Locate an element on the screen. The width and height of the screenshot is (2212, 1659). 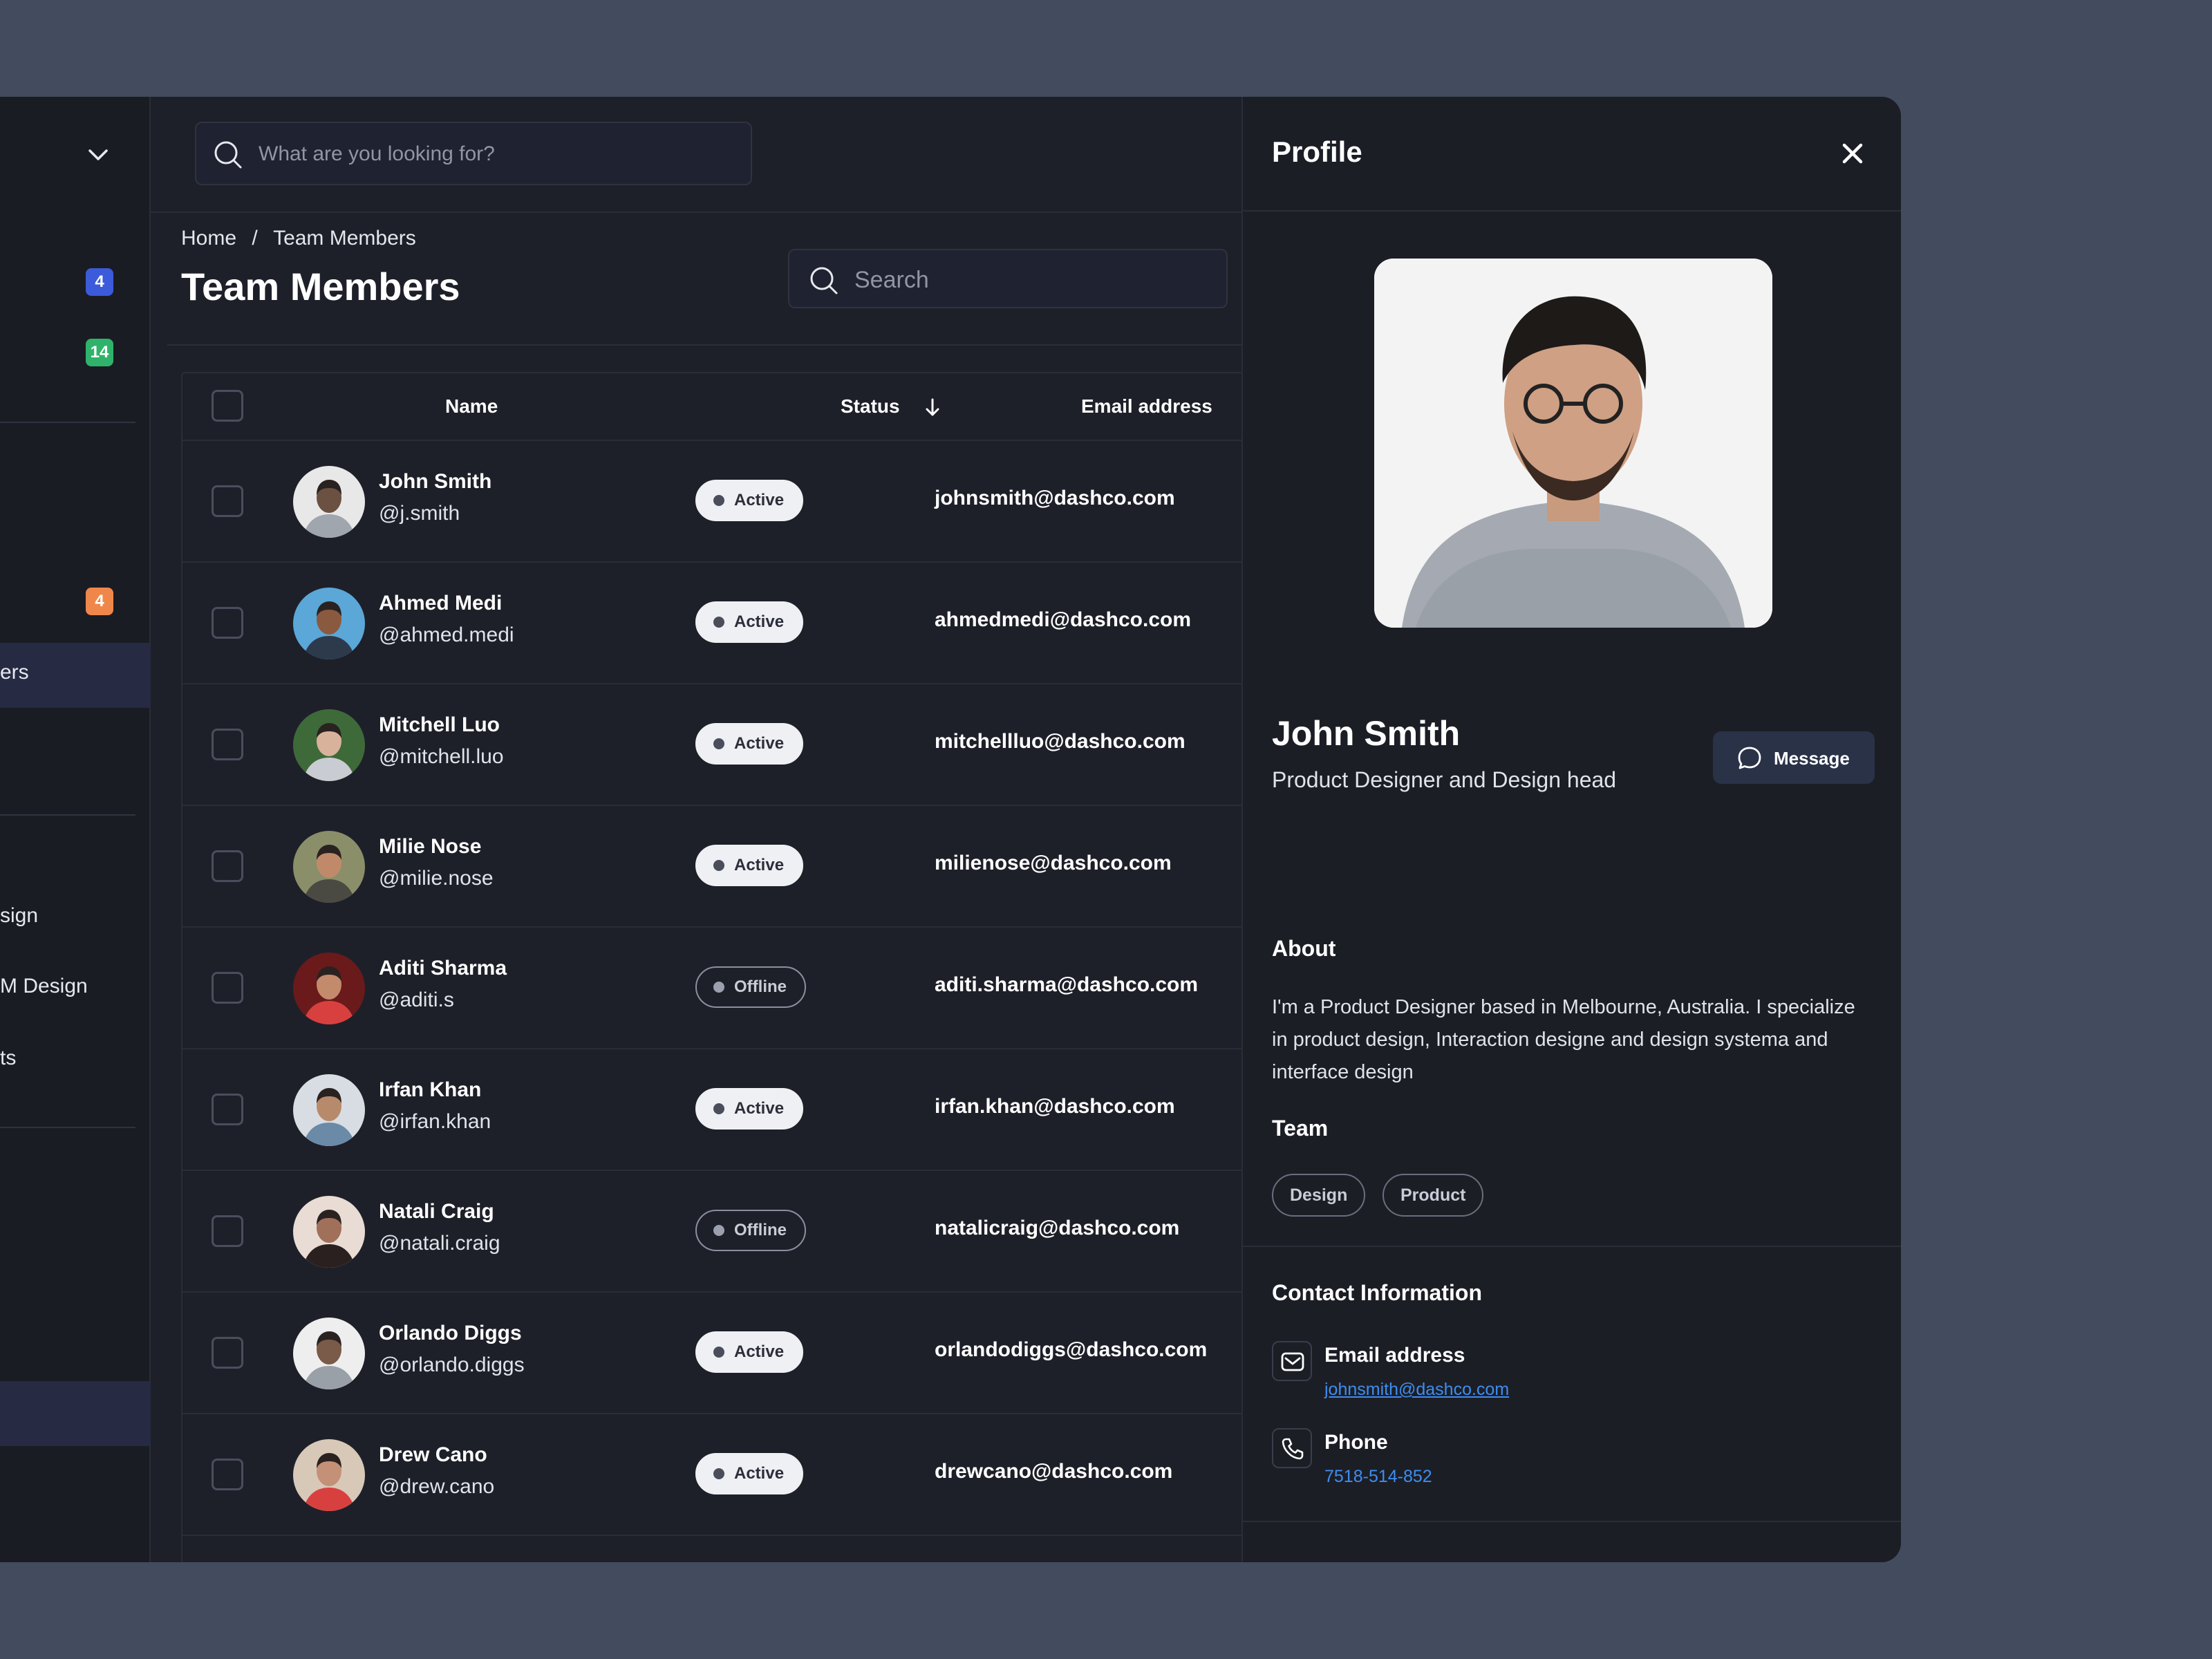
member-email: johnsmith@dashco.com is located at coordinates (1055, 499).